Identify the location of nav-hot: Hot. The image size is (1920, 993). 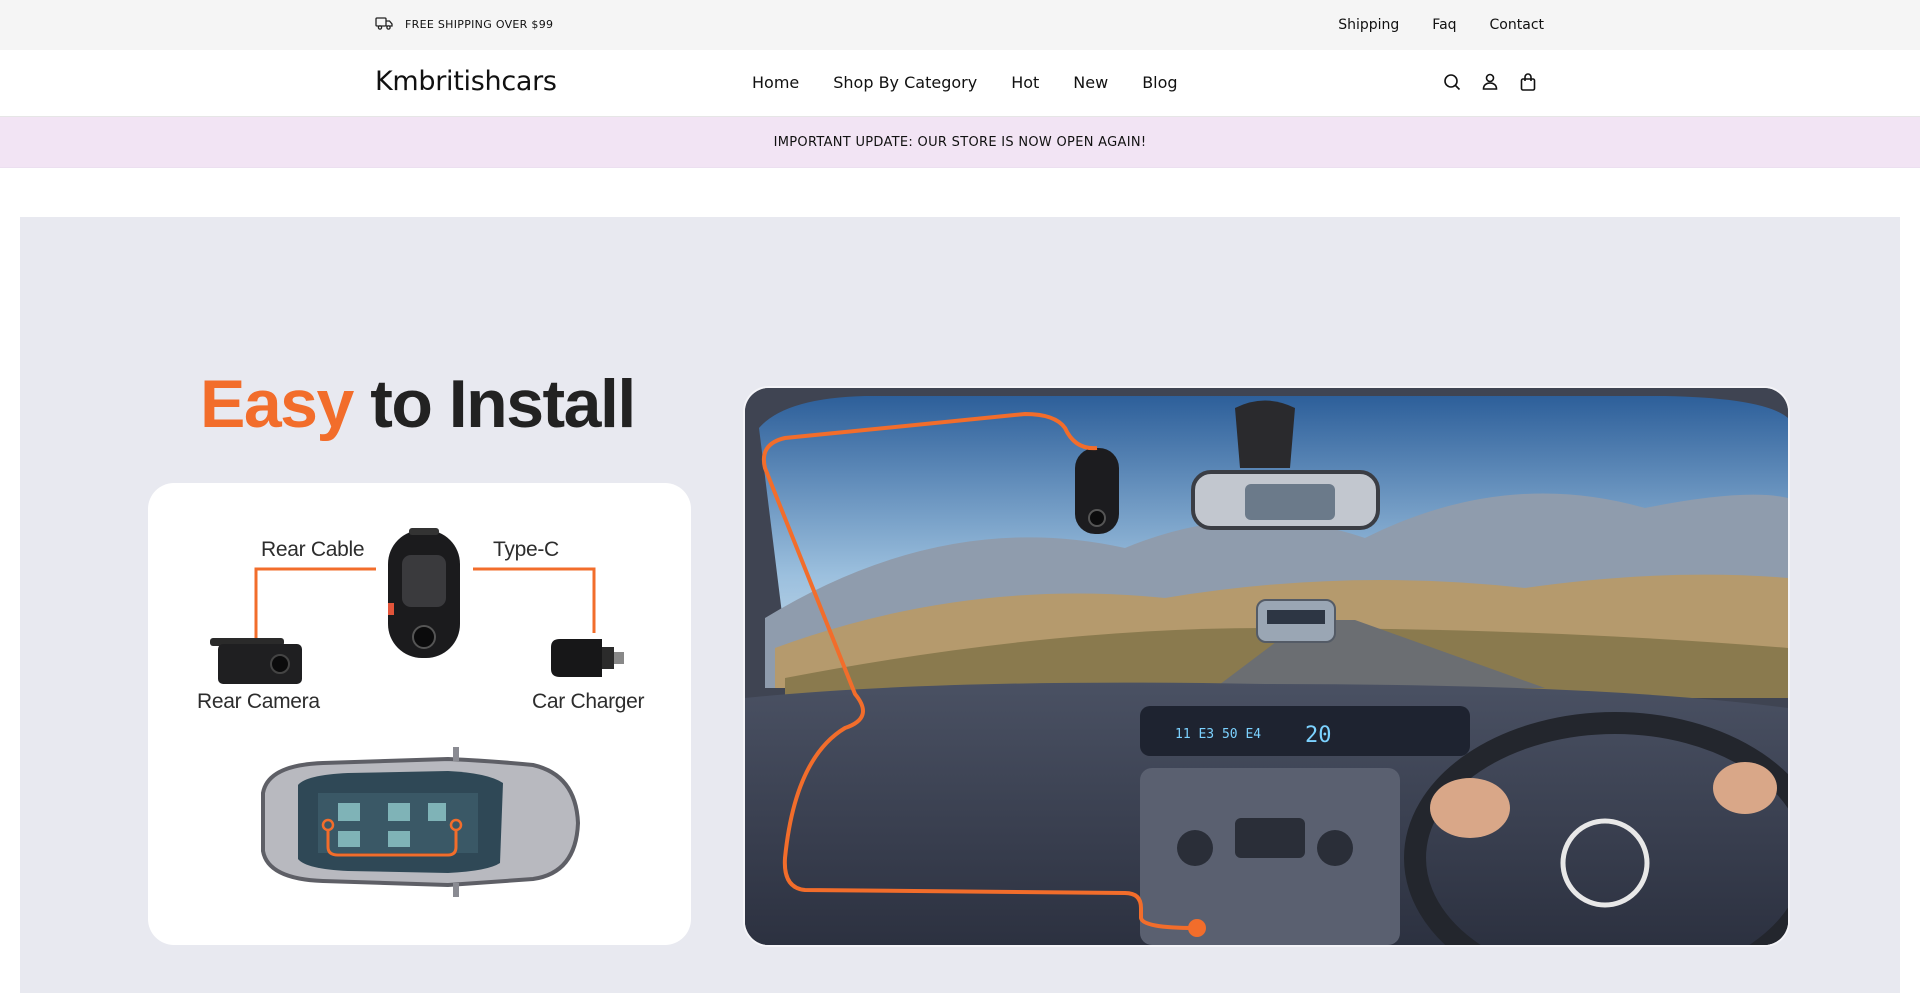
(1025, 82).